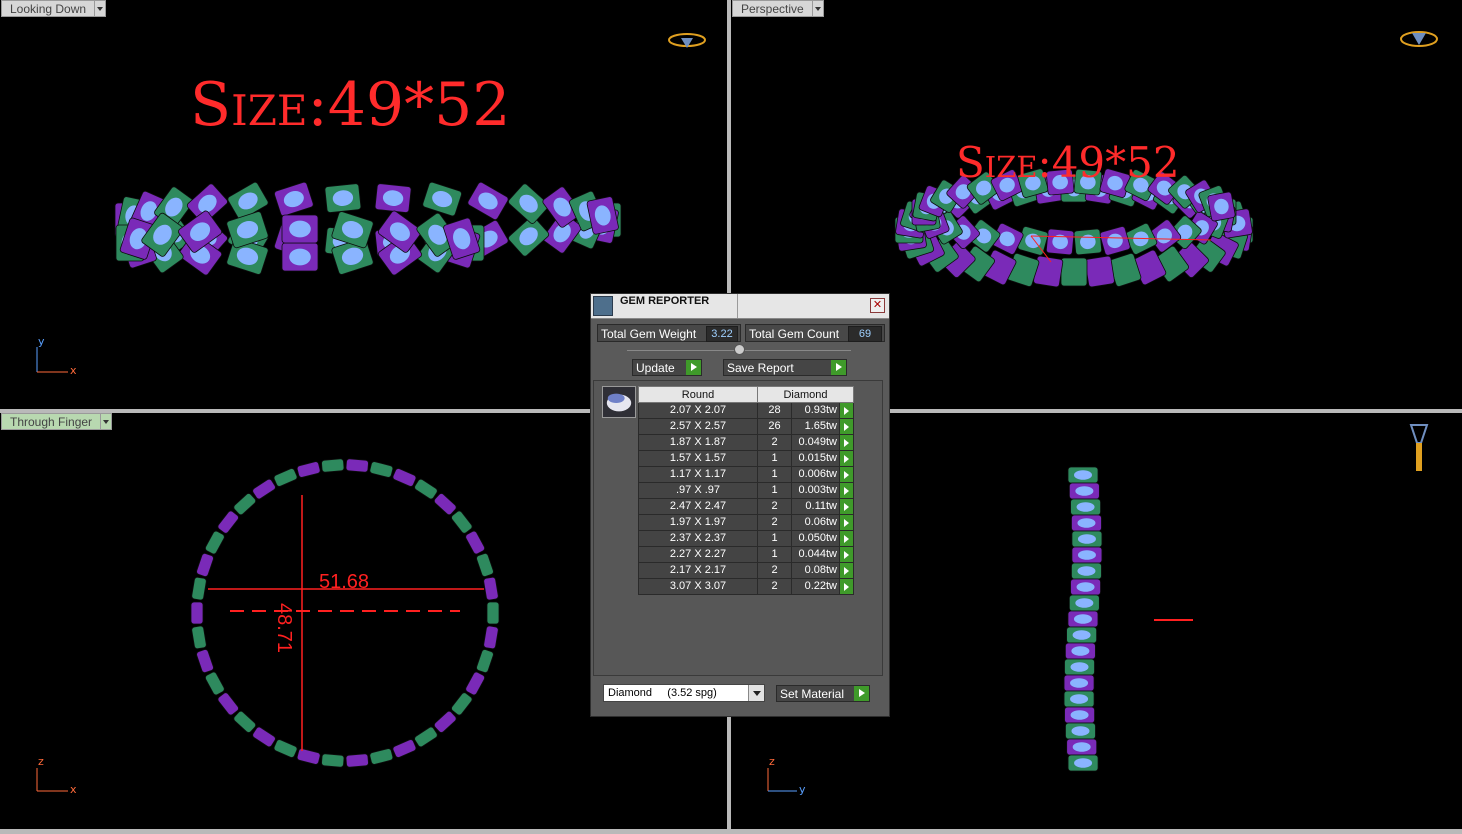 The image size is (1462, 834). I want to click on column-header-round: Round, so click(698, 394).